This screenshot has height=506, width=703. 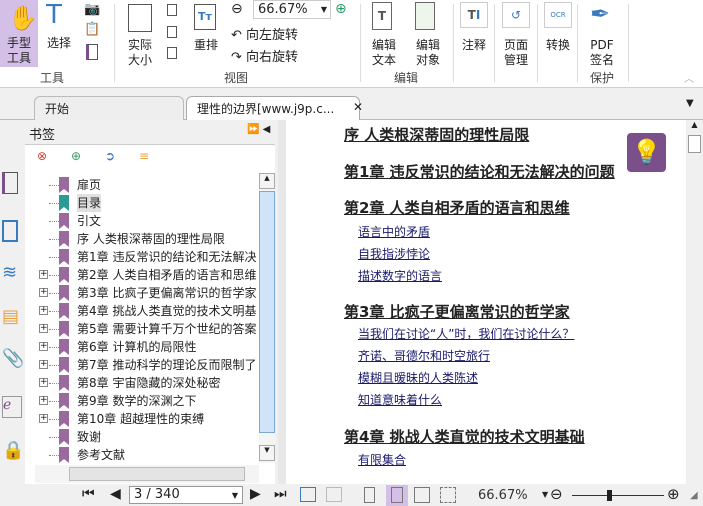 I want to click on attachment-icon: 📎, so click(x=13, y=359).